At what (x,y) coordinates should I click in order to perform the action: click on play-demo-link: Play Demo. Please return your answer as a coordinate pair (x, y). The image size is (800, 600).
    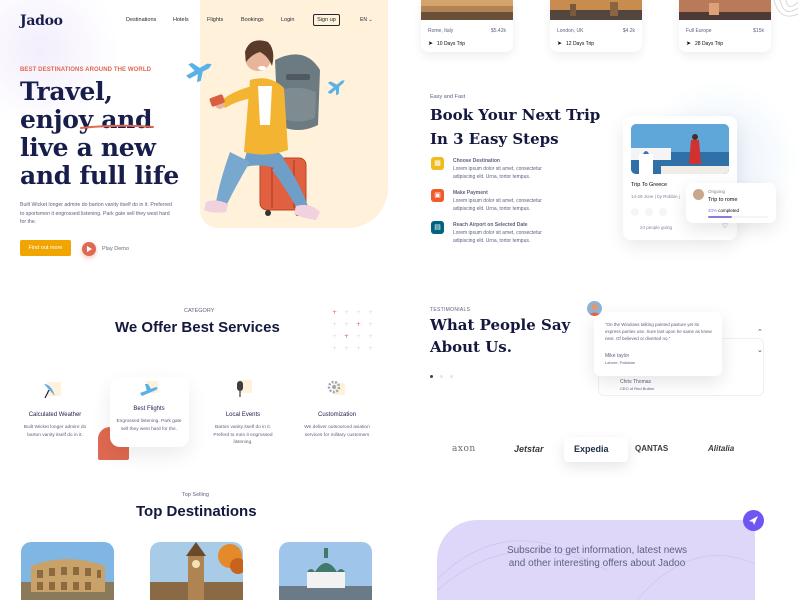
    Looking at the image, I should click on (115, 249).